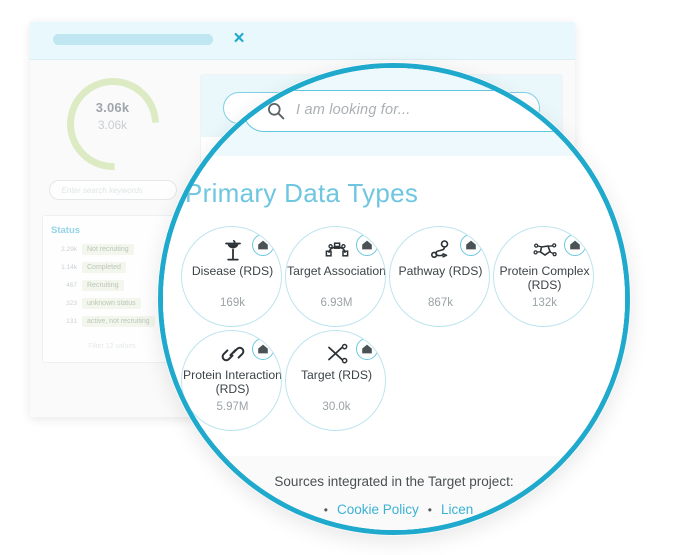  I want to click on facet-label: Recruiting, so click(103, 285).